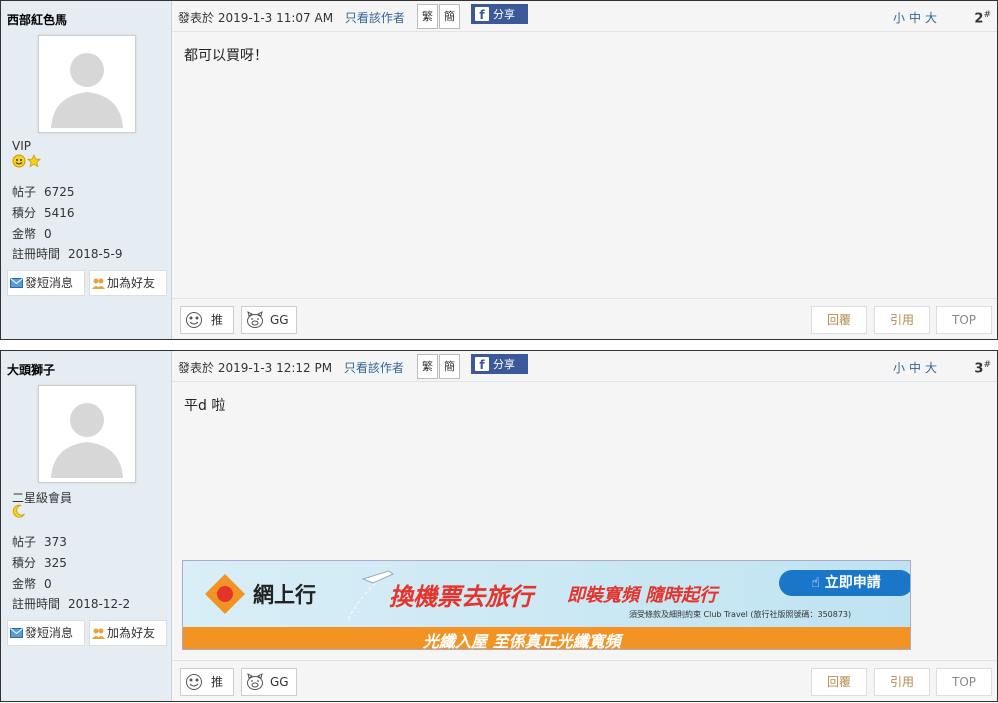 The image size is (998, 703). I want to click on hand-pointer-icon: ☝, so click(815, 583).